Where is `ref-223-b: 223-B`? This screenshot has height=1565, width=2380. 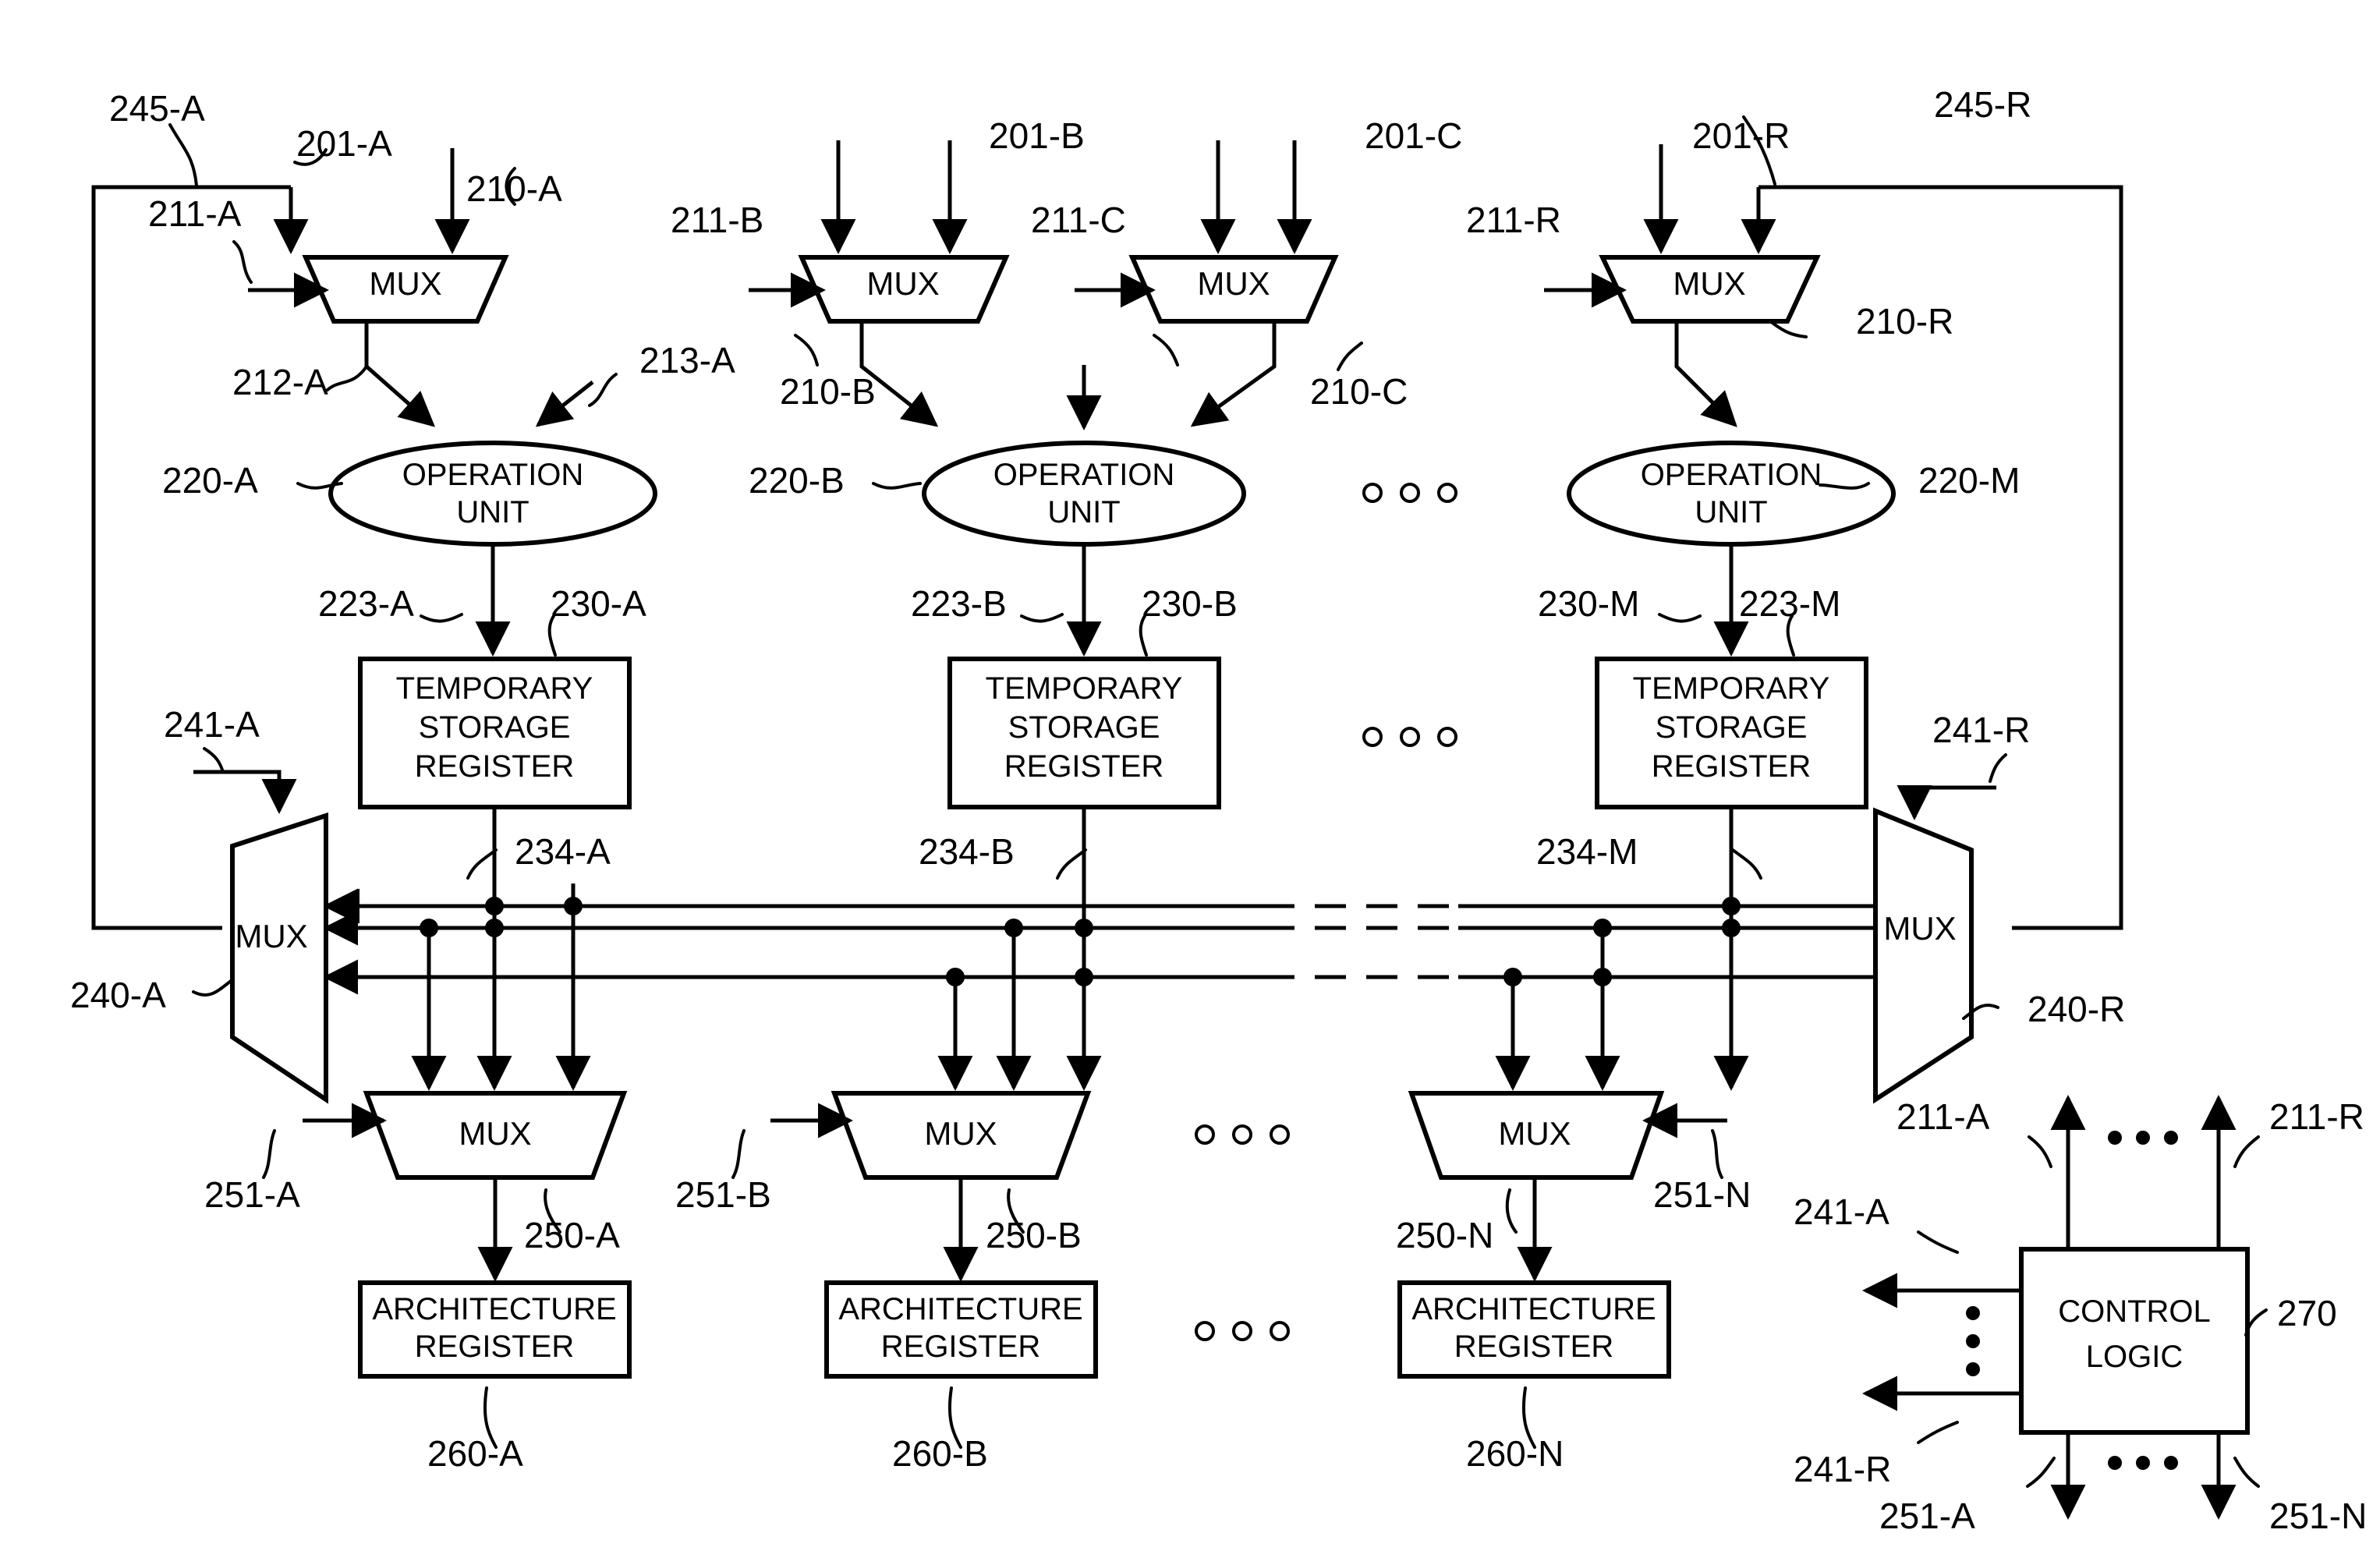
ref-223-b: 223-B is located at coordinates (959, 603).